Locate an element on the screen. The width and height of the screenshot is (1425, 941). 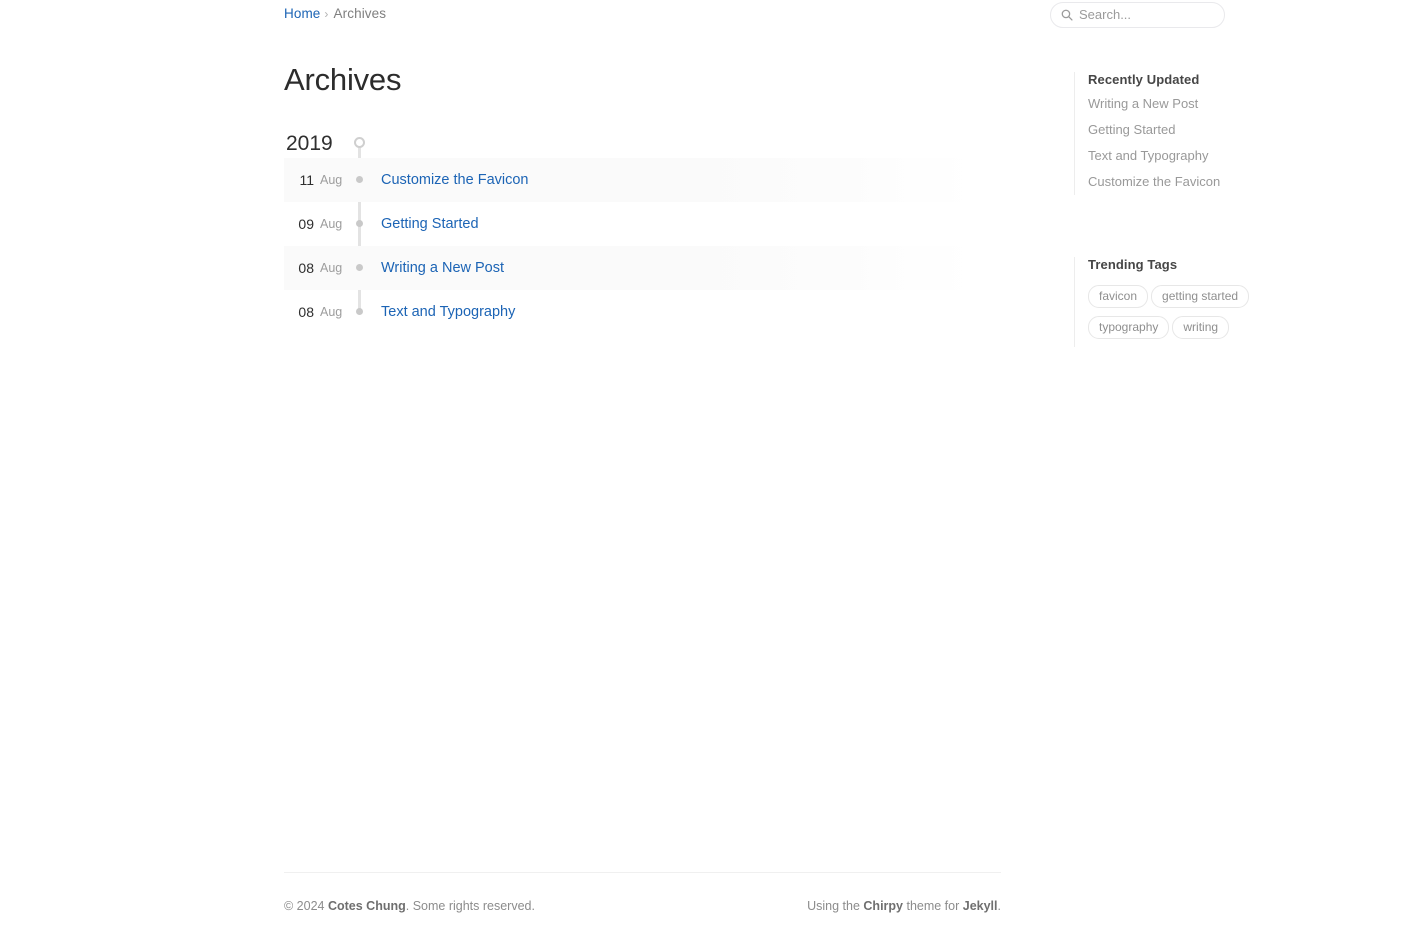
footer-copyright-prefix: © 2024 is located at coordinates (306, 906).